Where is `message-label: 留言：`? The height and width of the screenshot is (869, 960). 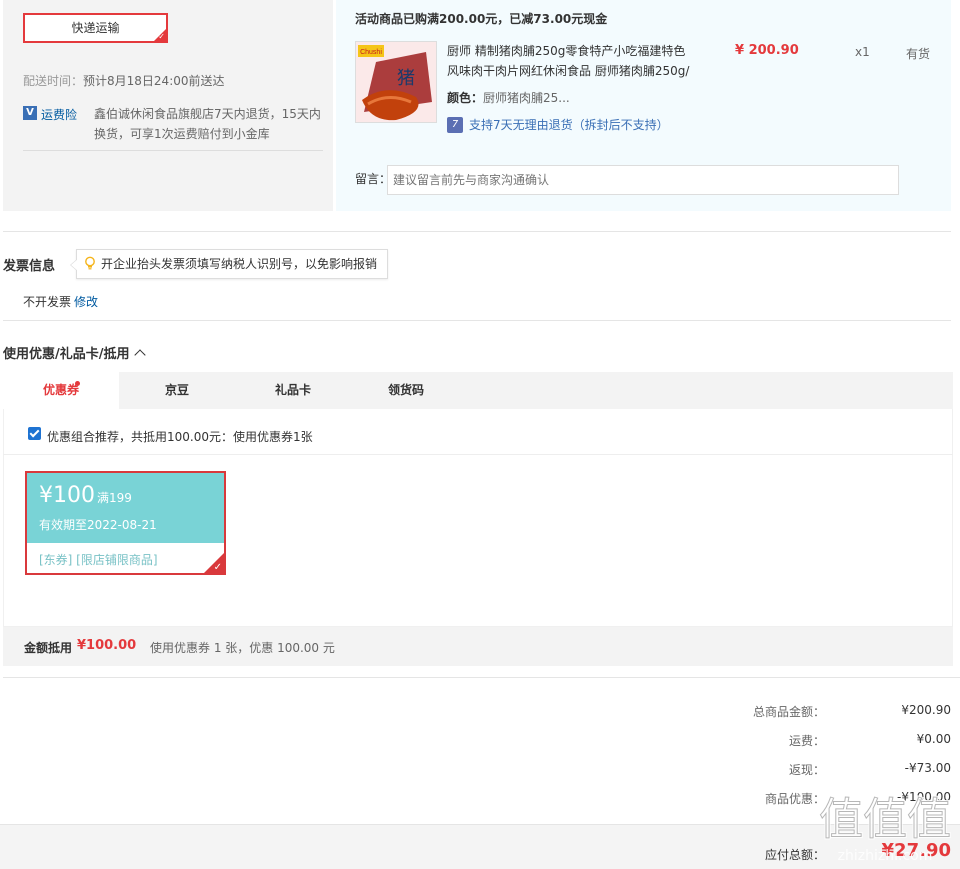 message-label: 留言： is located at coordinates (373, 179).